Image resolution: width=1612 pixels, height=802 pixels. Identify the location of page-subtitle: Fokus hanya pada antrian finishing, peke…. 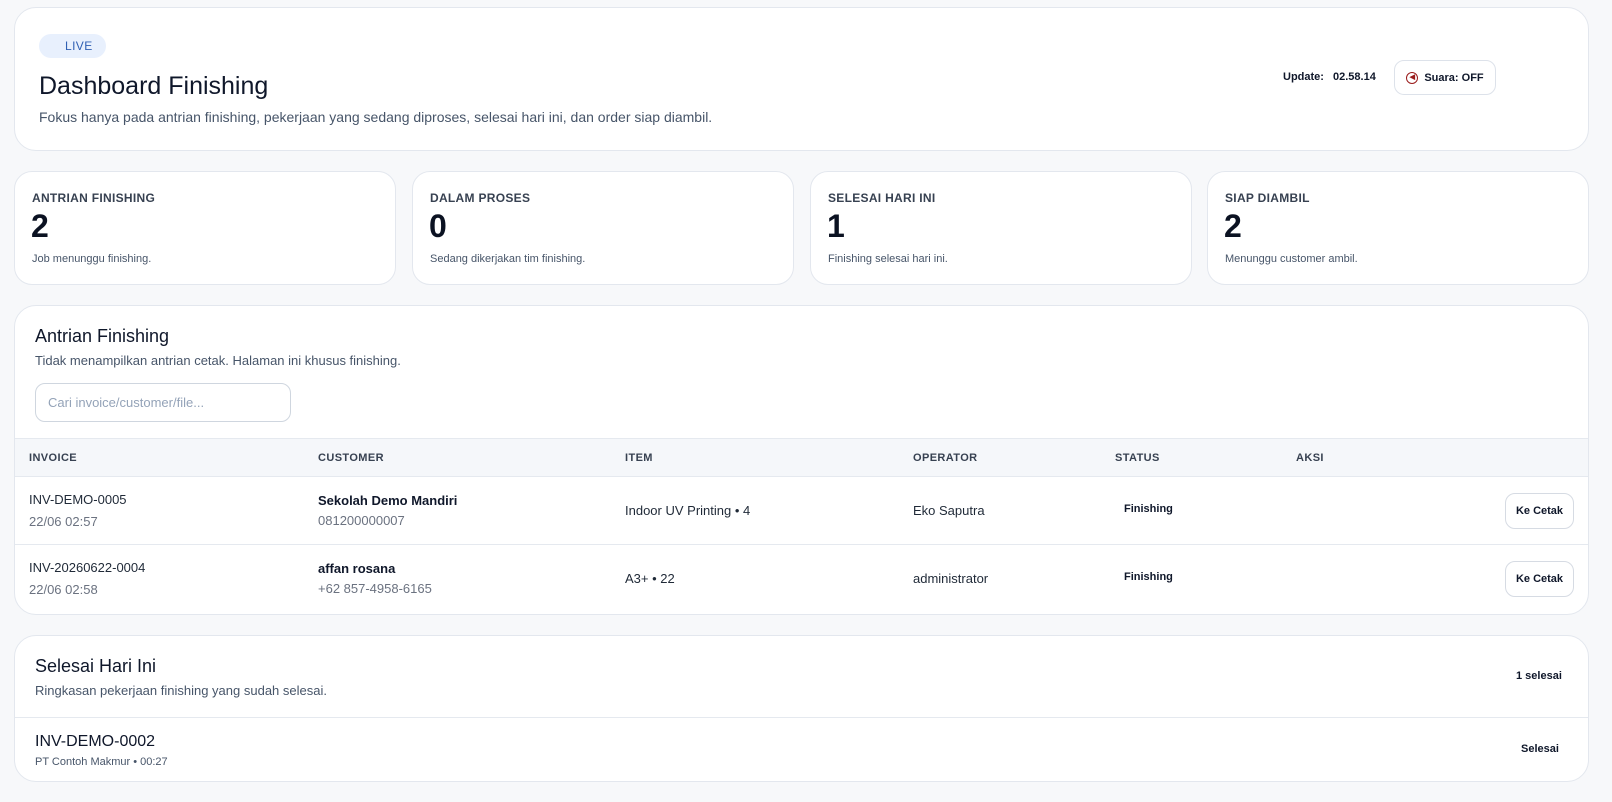
(376, 117).